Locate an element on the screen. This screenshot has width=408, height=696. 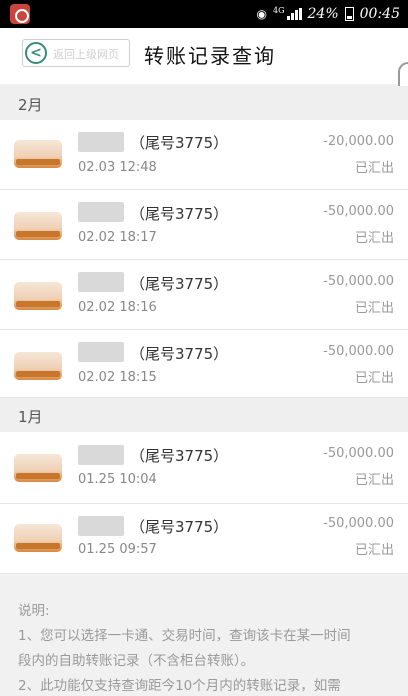
record-datetime: 02.02 18:17 is located at coordinates (117, 237).